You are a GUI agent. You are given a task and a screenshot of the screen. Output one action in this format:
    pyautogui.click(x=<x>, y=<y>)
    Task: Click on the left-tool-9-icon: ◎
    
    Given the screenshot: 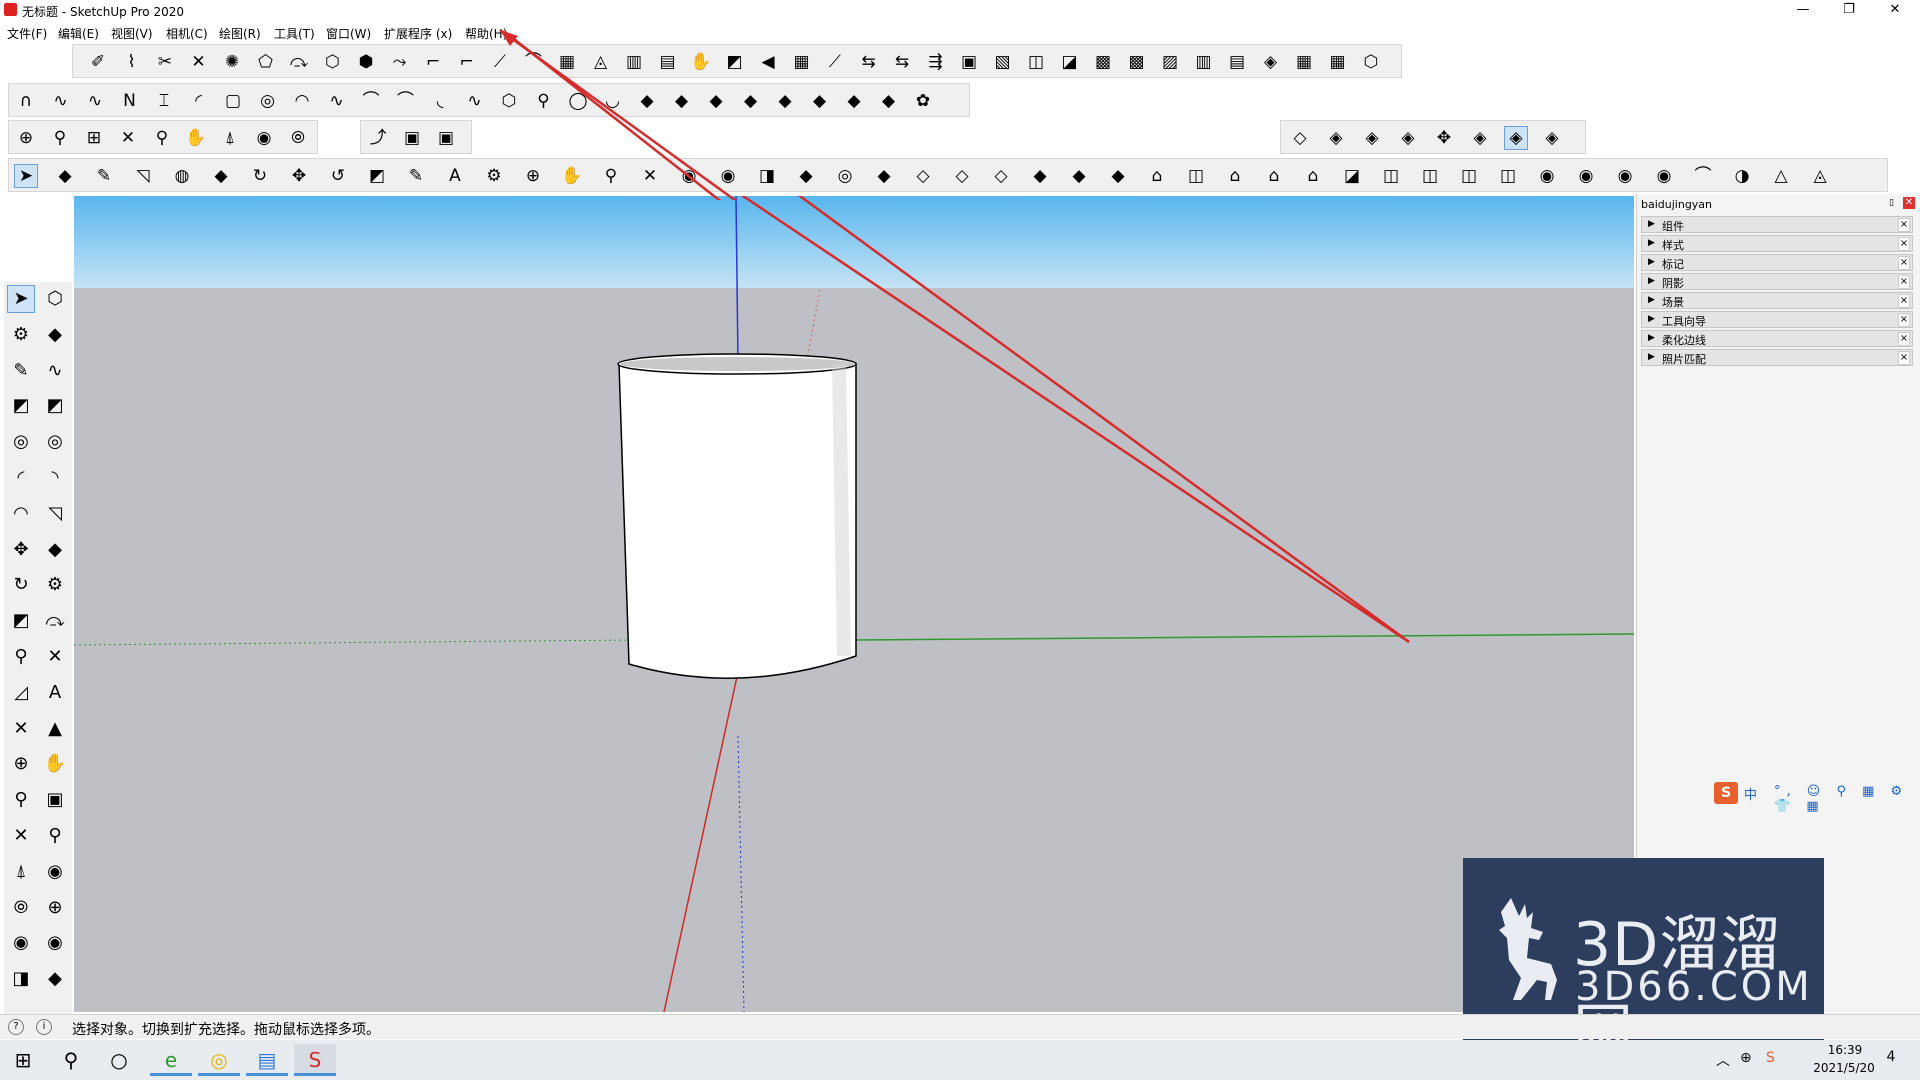 What is the action you would take?
    pyautogui.click(x=55, y=442)
    